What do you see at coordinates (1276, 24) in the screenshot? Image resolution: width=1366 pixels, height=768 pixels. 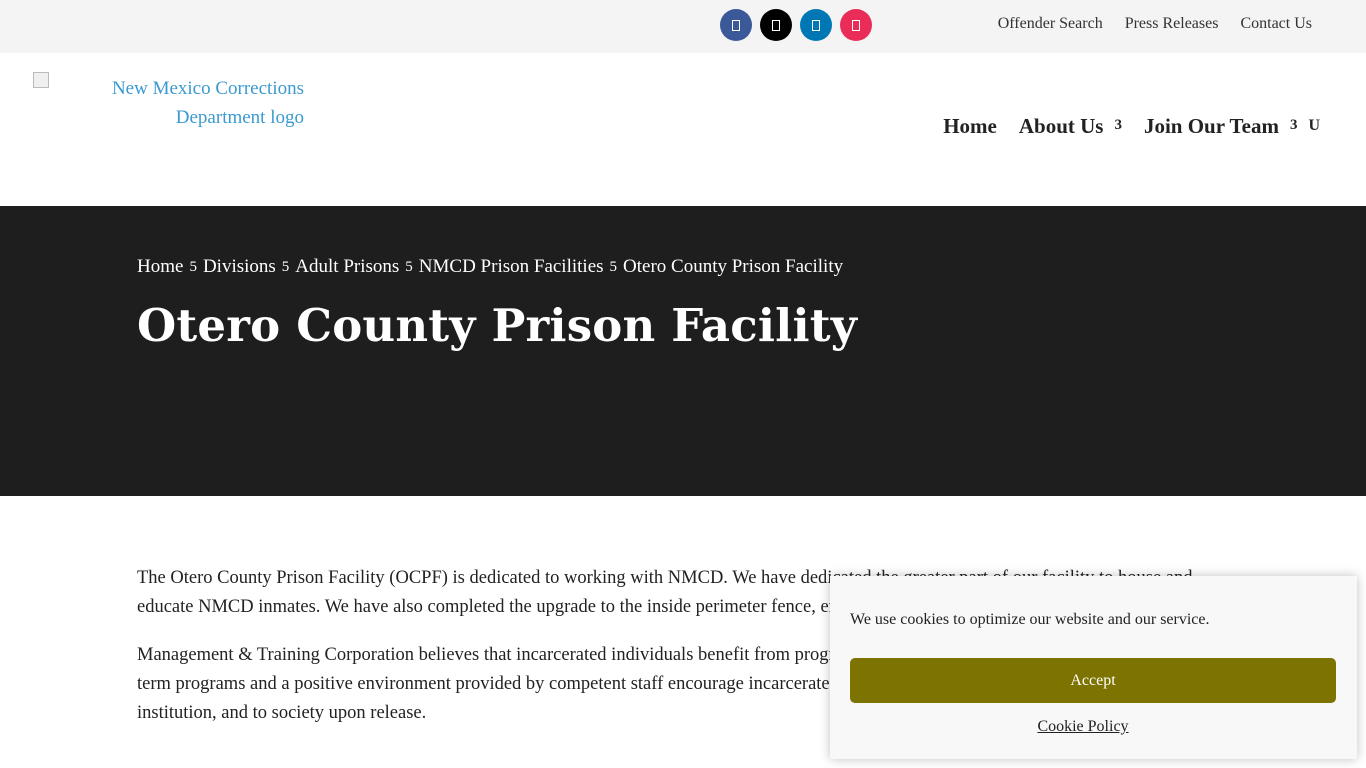 I see `contact-us-link: Contact Us` at bounding box center [1276, 24].